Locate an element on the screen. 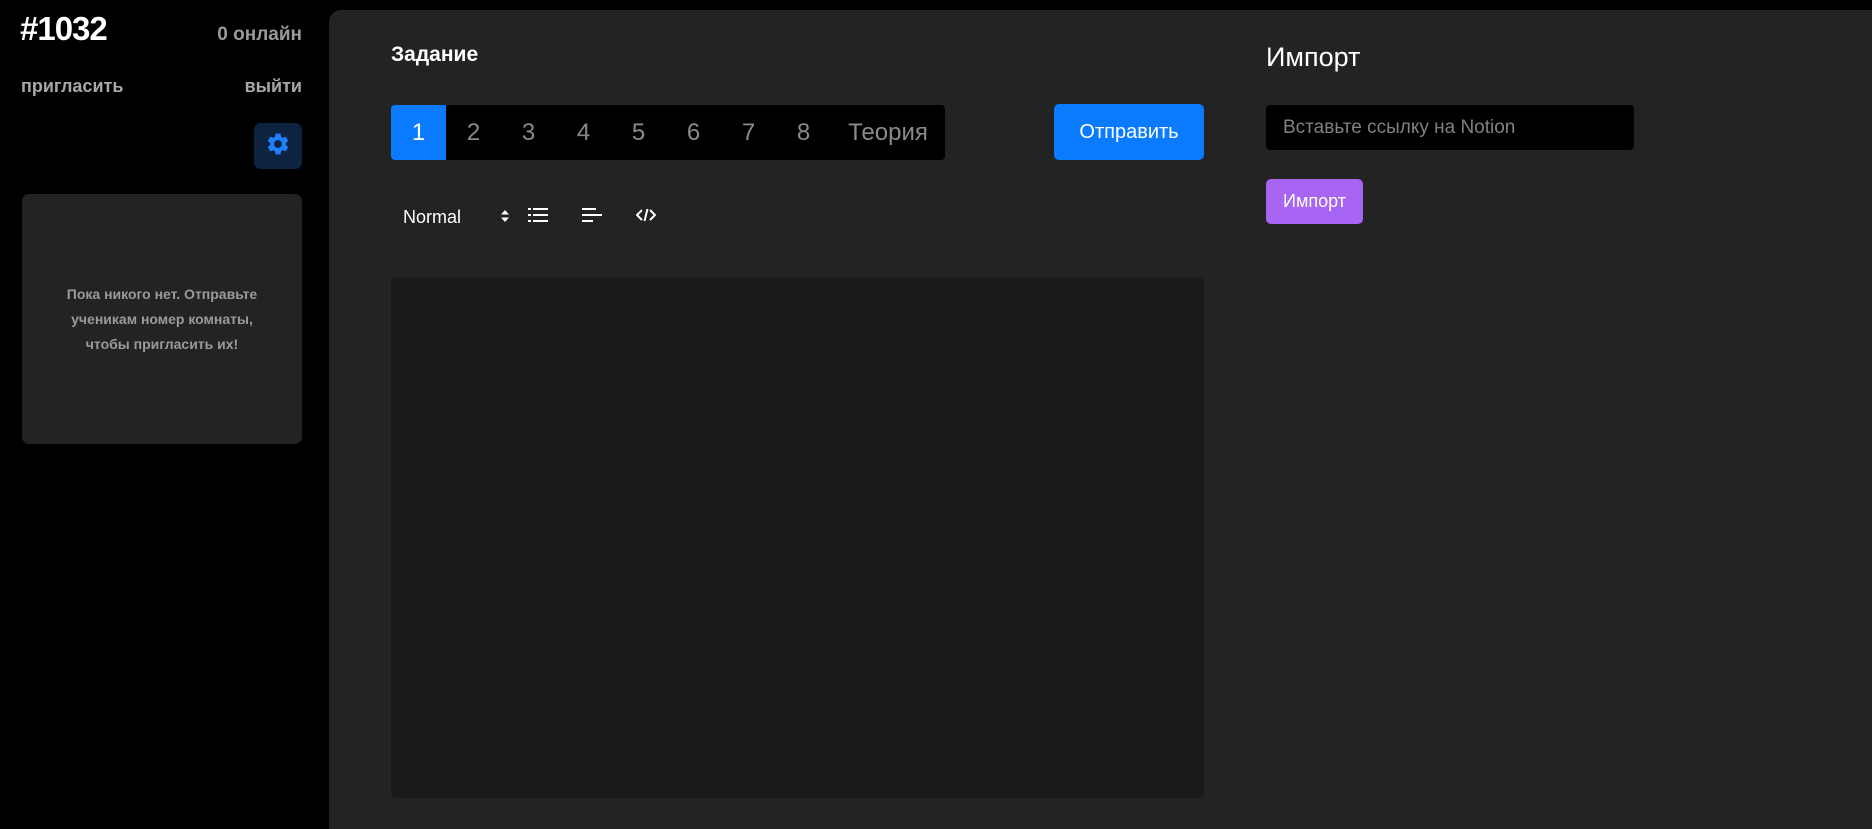  chevron-updown-icon is located at coordinates (505, 217).